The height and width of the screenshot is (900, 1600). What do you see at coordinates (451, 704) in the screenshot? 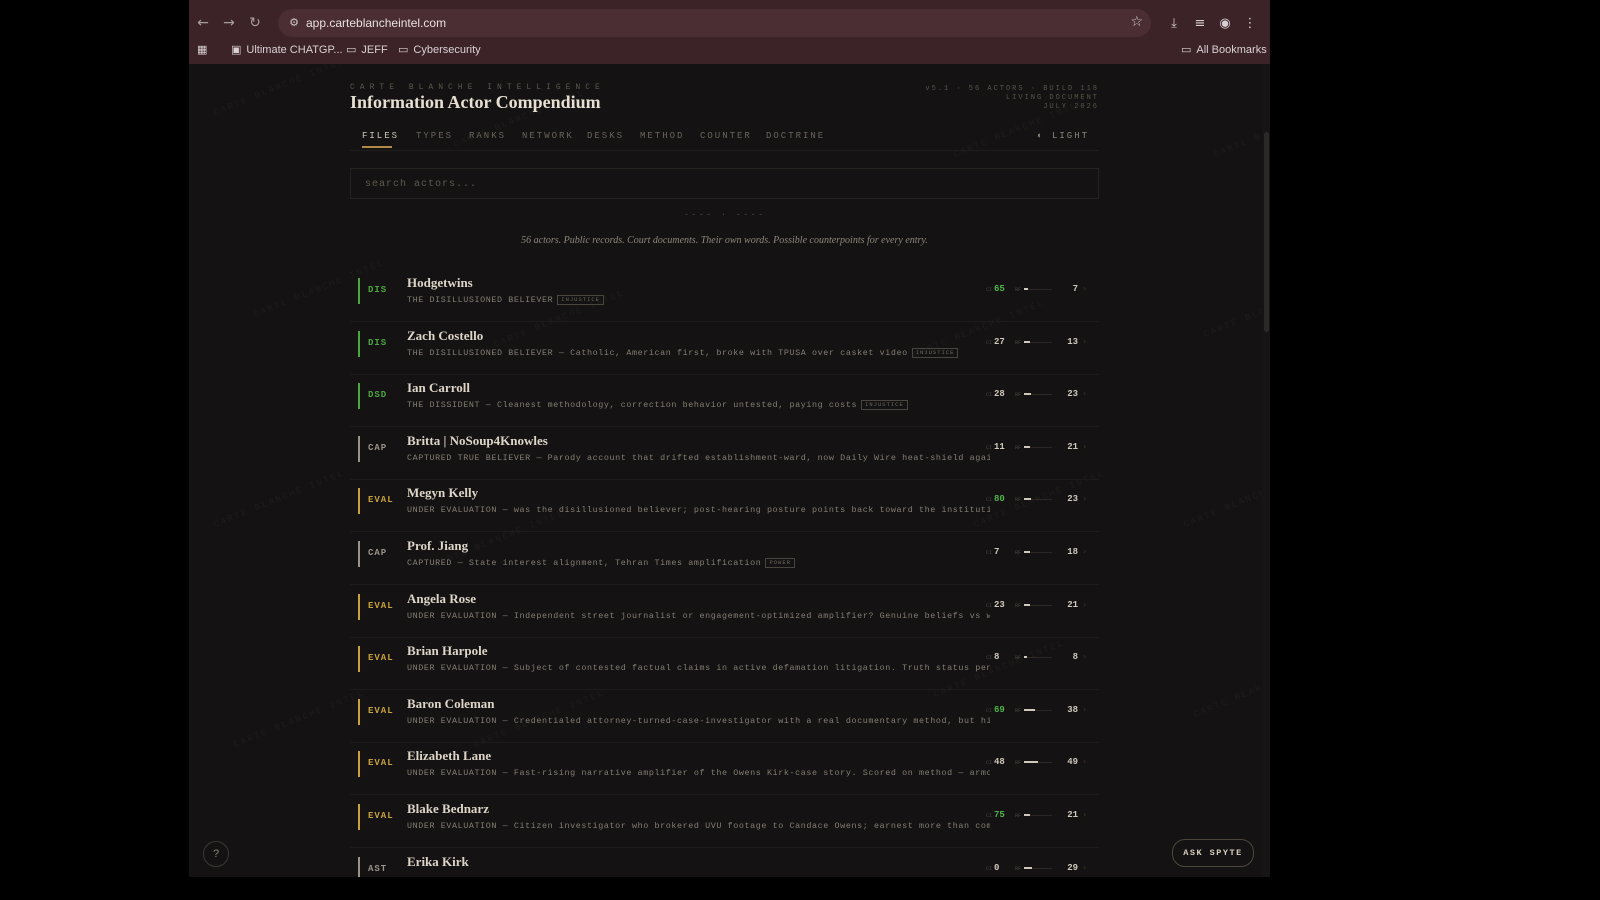
I see `actor-name: Baron Coleman` at bounding box center [451, 704].